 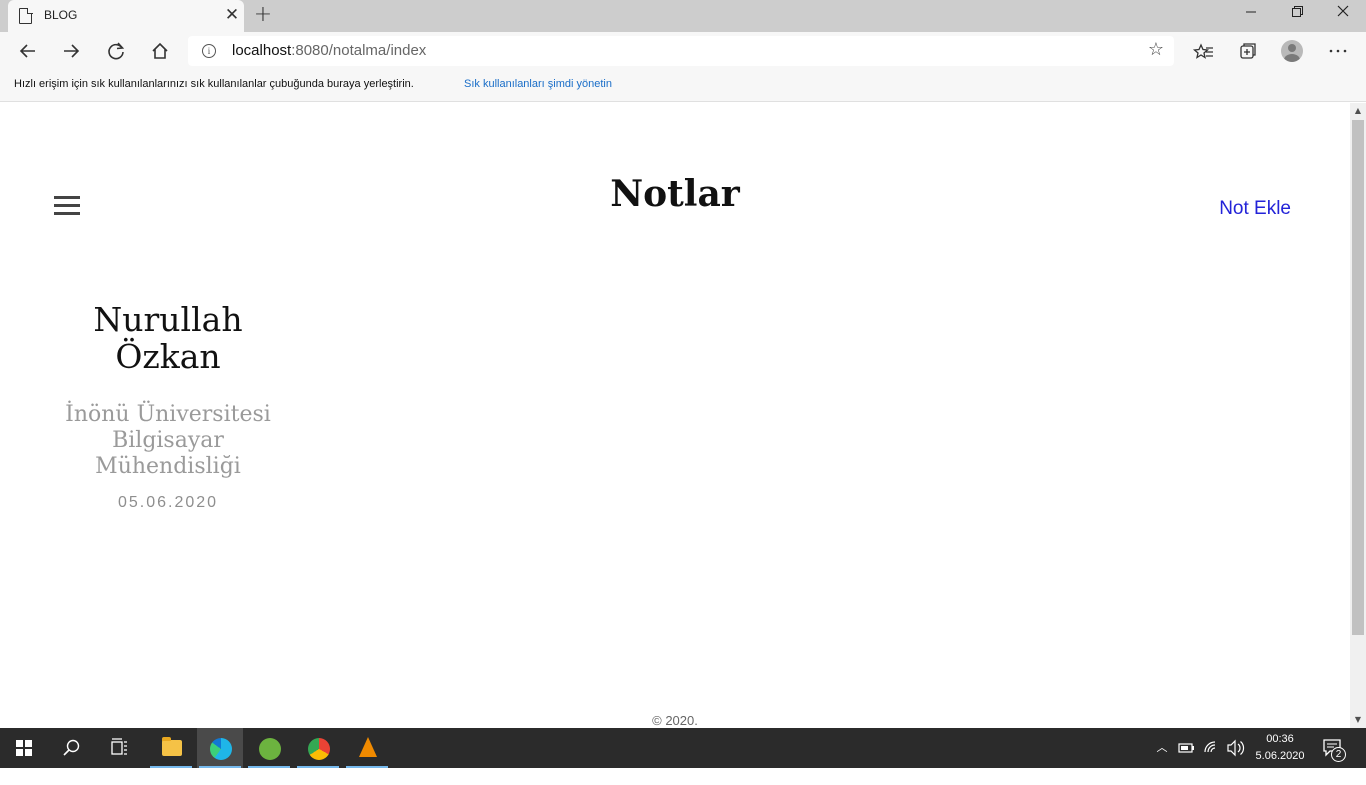 I want to click on minimize-button, so click(x=1251, y=14).